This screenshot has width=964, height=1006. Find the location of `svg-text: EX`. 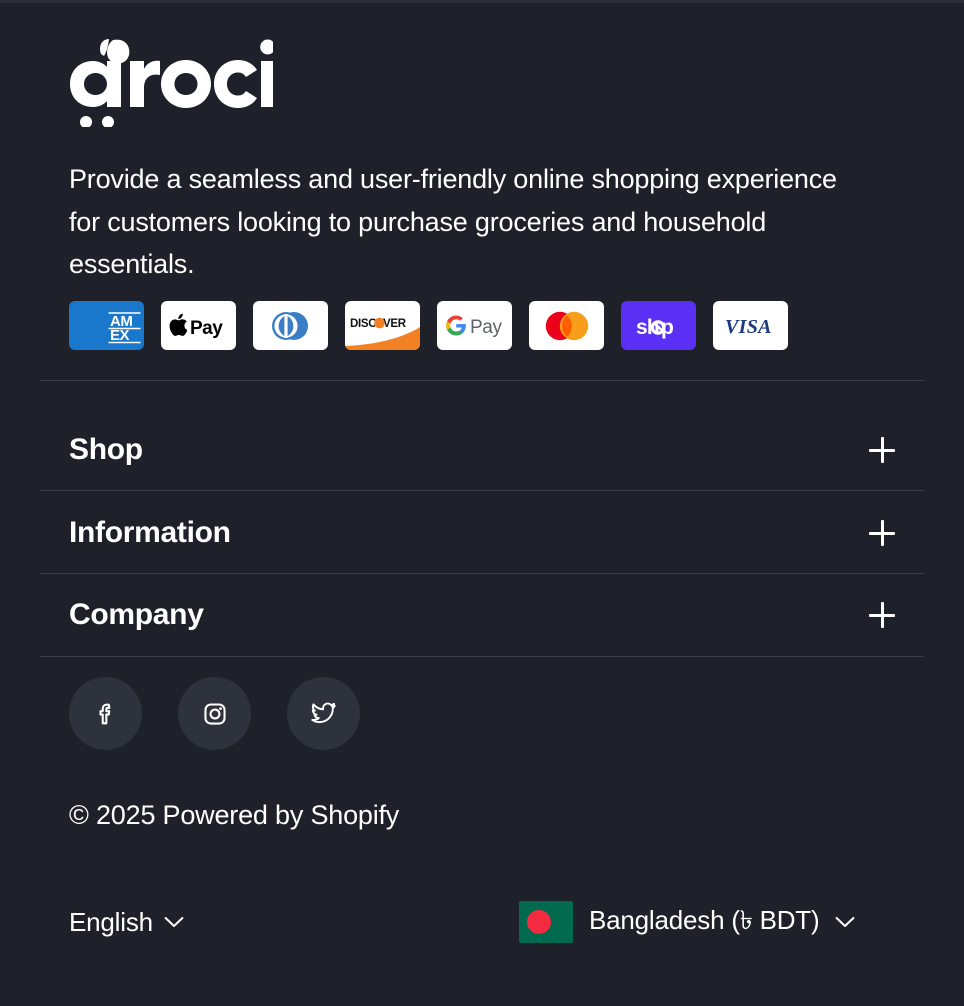

svg-text: EX is located at coordinates (120, 335).